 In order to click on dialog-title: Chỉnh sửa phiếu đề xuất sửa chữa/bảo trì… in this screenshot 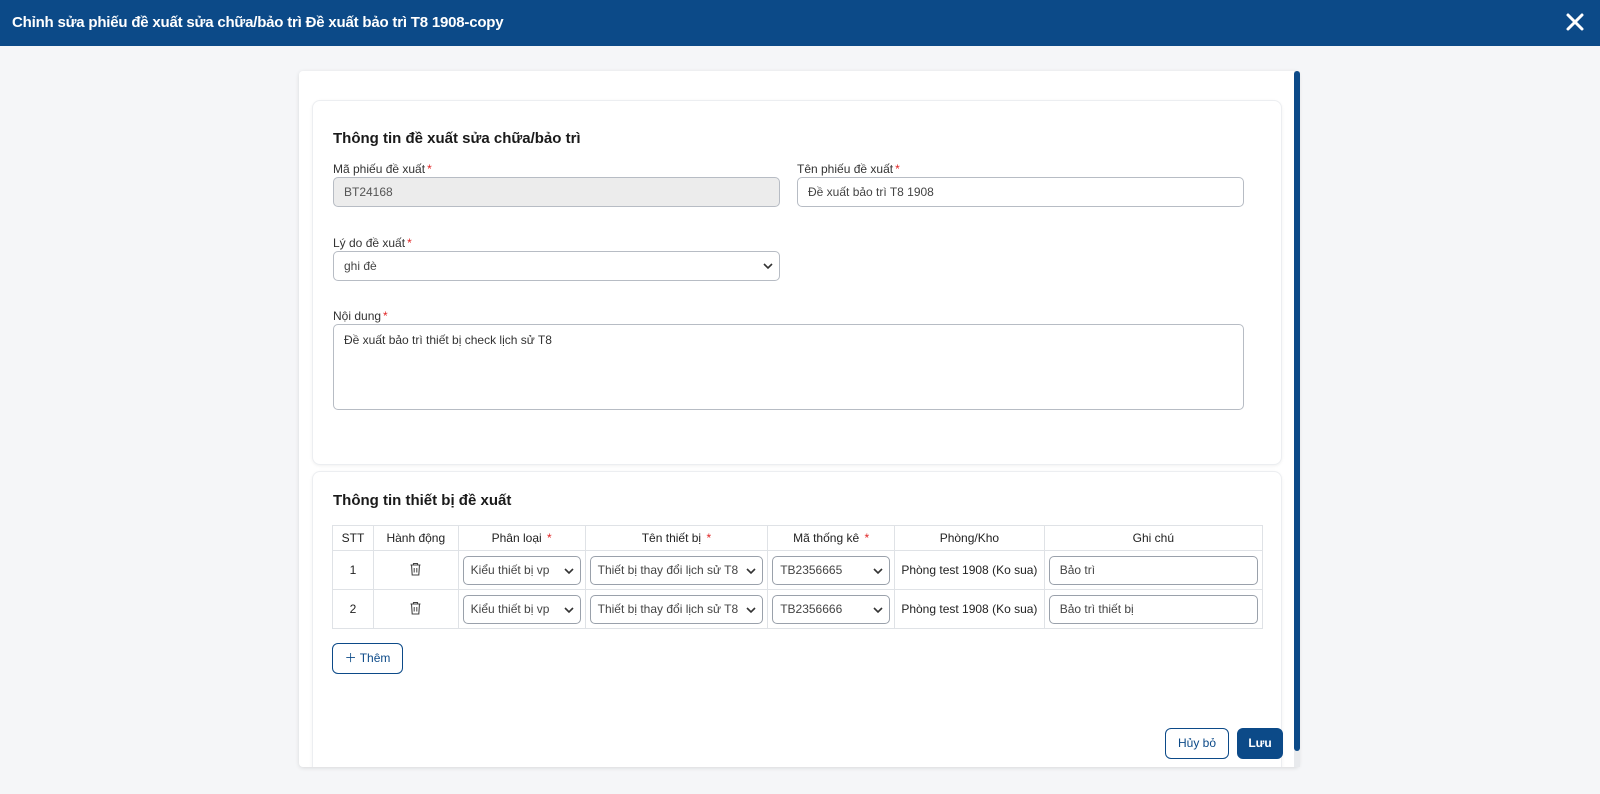, I will do `click(258, 22)`.